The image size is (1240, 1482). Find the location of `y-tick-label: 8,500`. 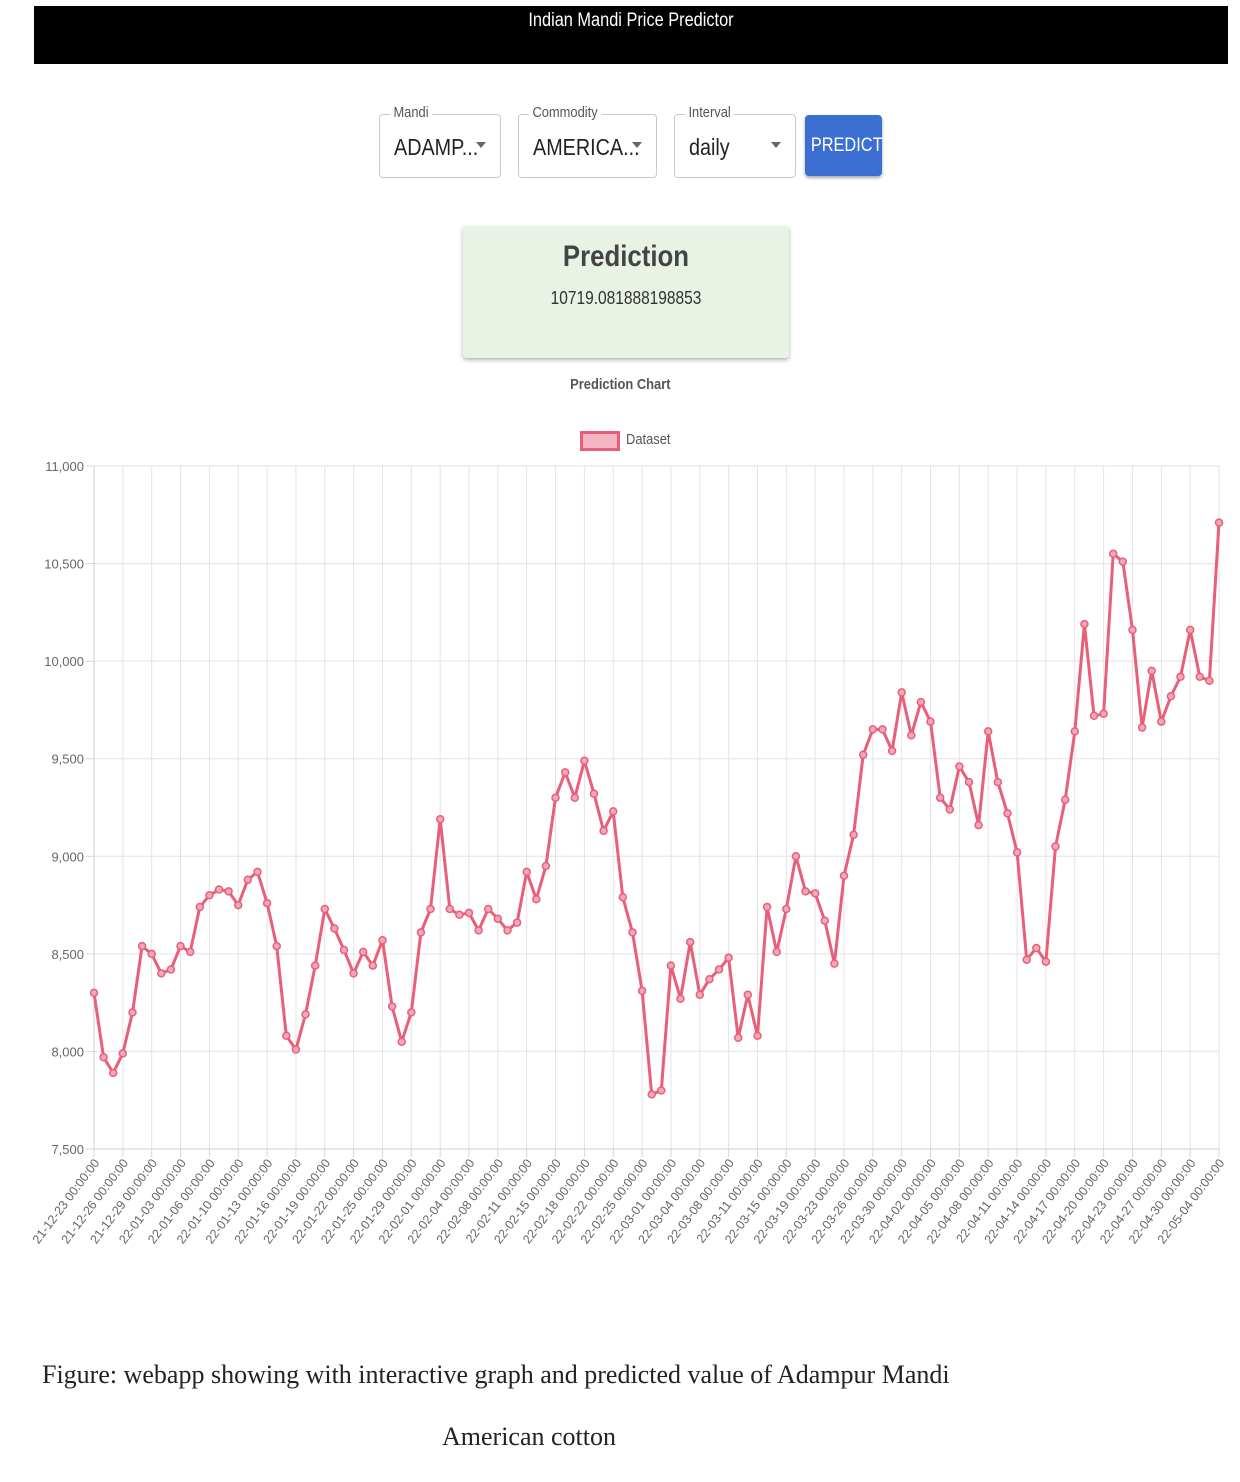

y-tick-label: 8,500 is located at coordinates (67, 954).